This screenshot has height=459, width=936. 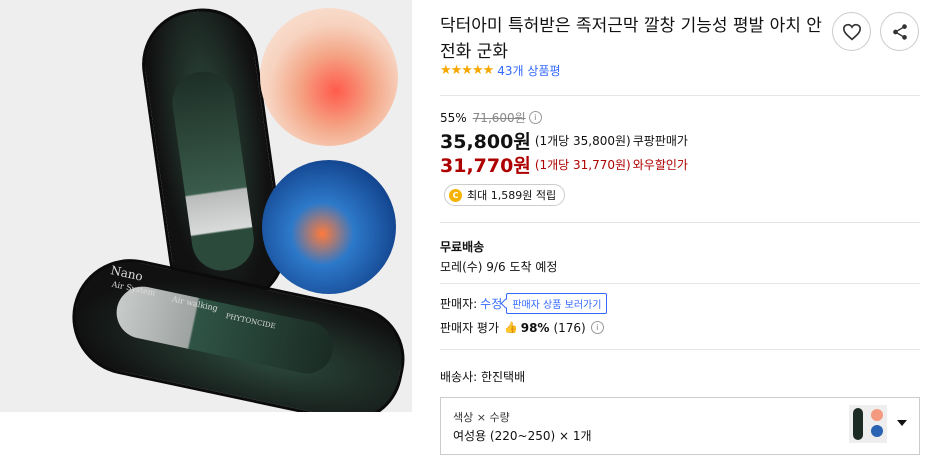 I want to click on wow-price-label: 와우할인가, so click(x=660, y=165).